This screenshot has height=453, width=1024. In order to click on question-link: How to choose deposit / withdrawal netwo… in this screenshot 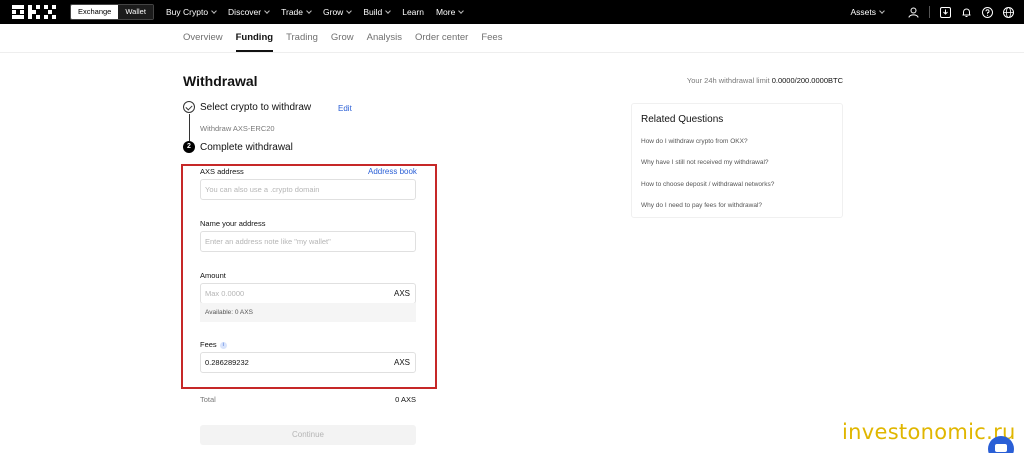, I will do `click(707, 184)`.